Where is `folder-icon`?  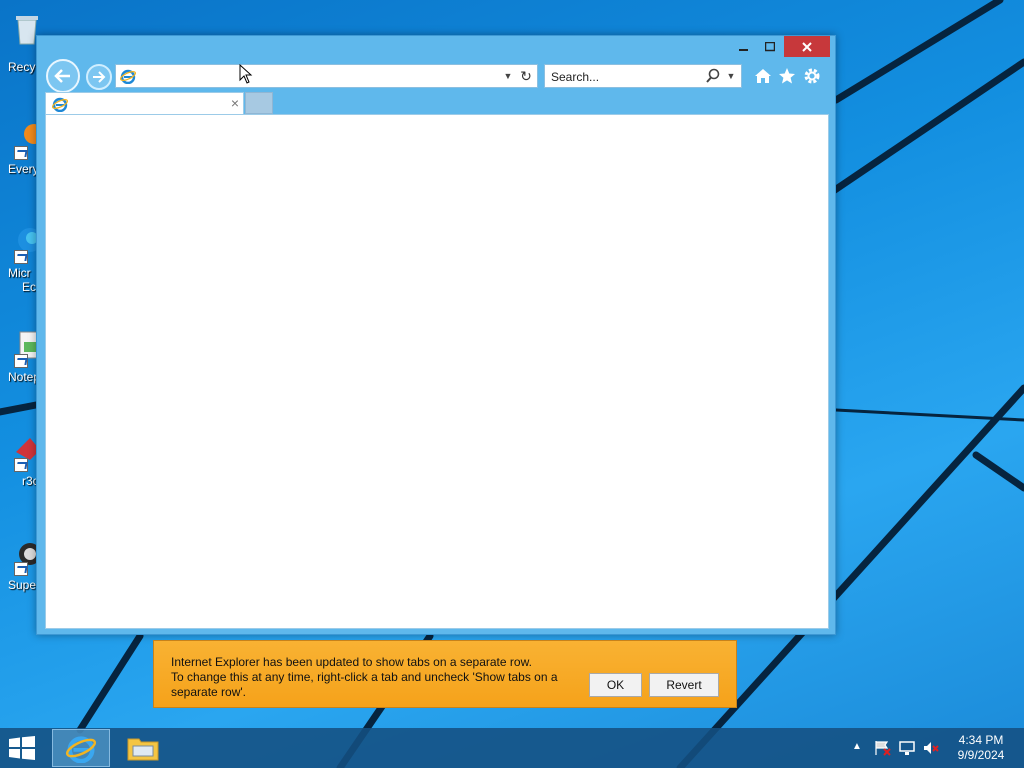 folder-icon is located at coordinates (143, 749).